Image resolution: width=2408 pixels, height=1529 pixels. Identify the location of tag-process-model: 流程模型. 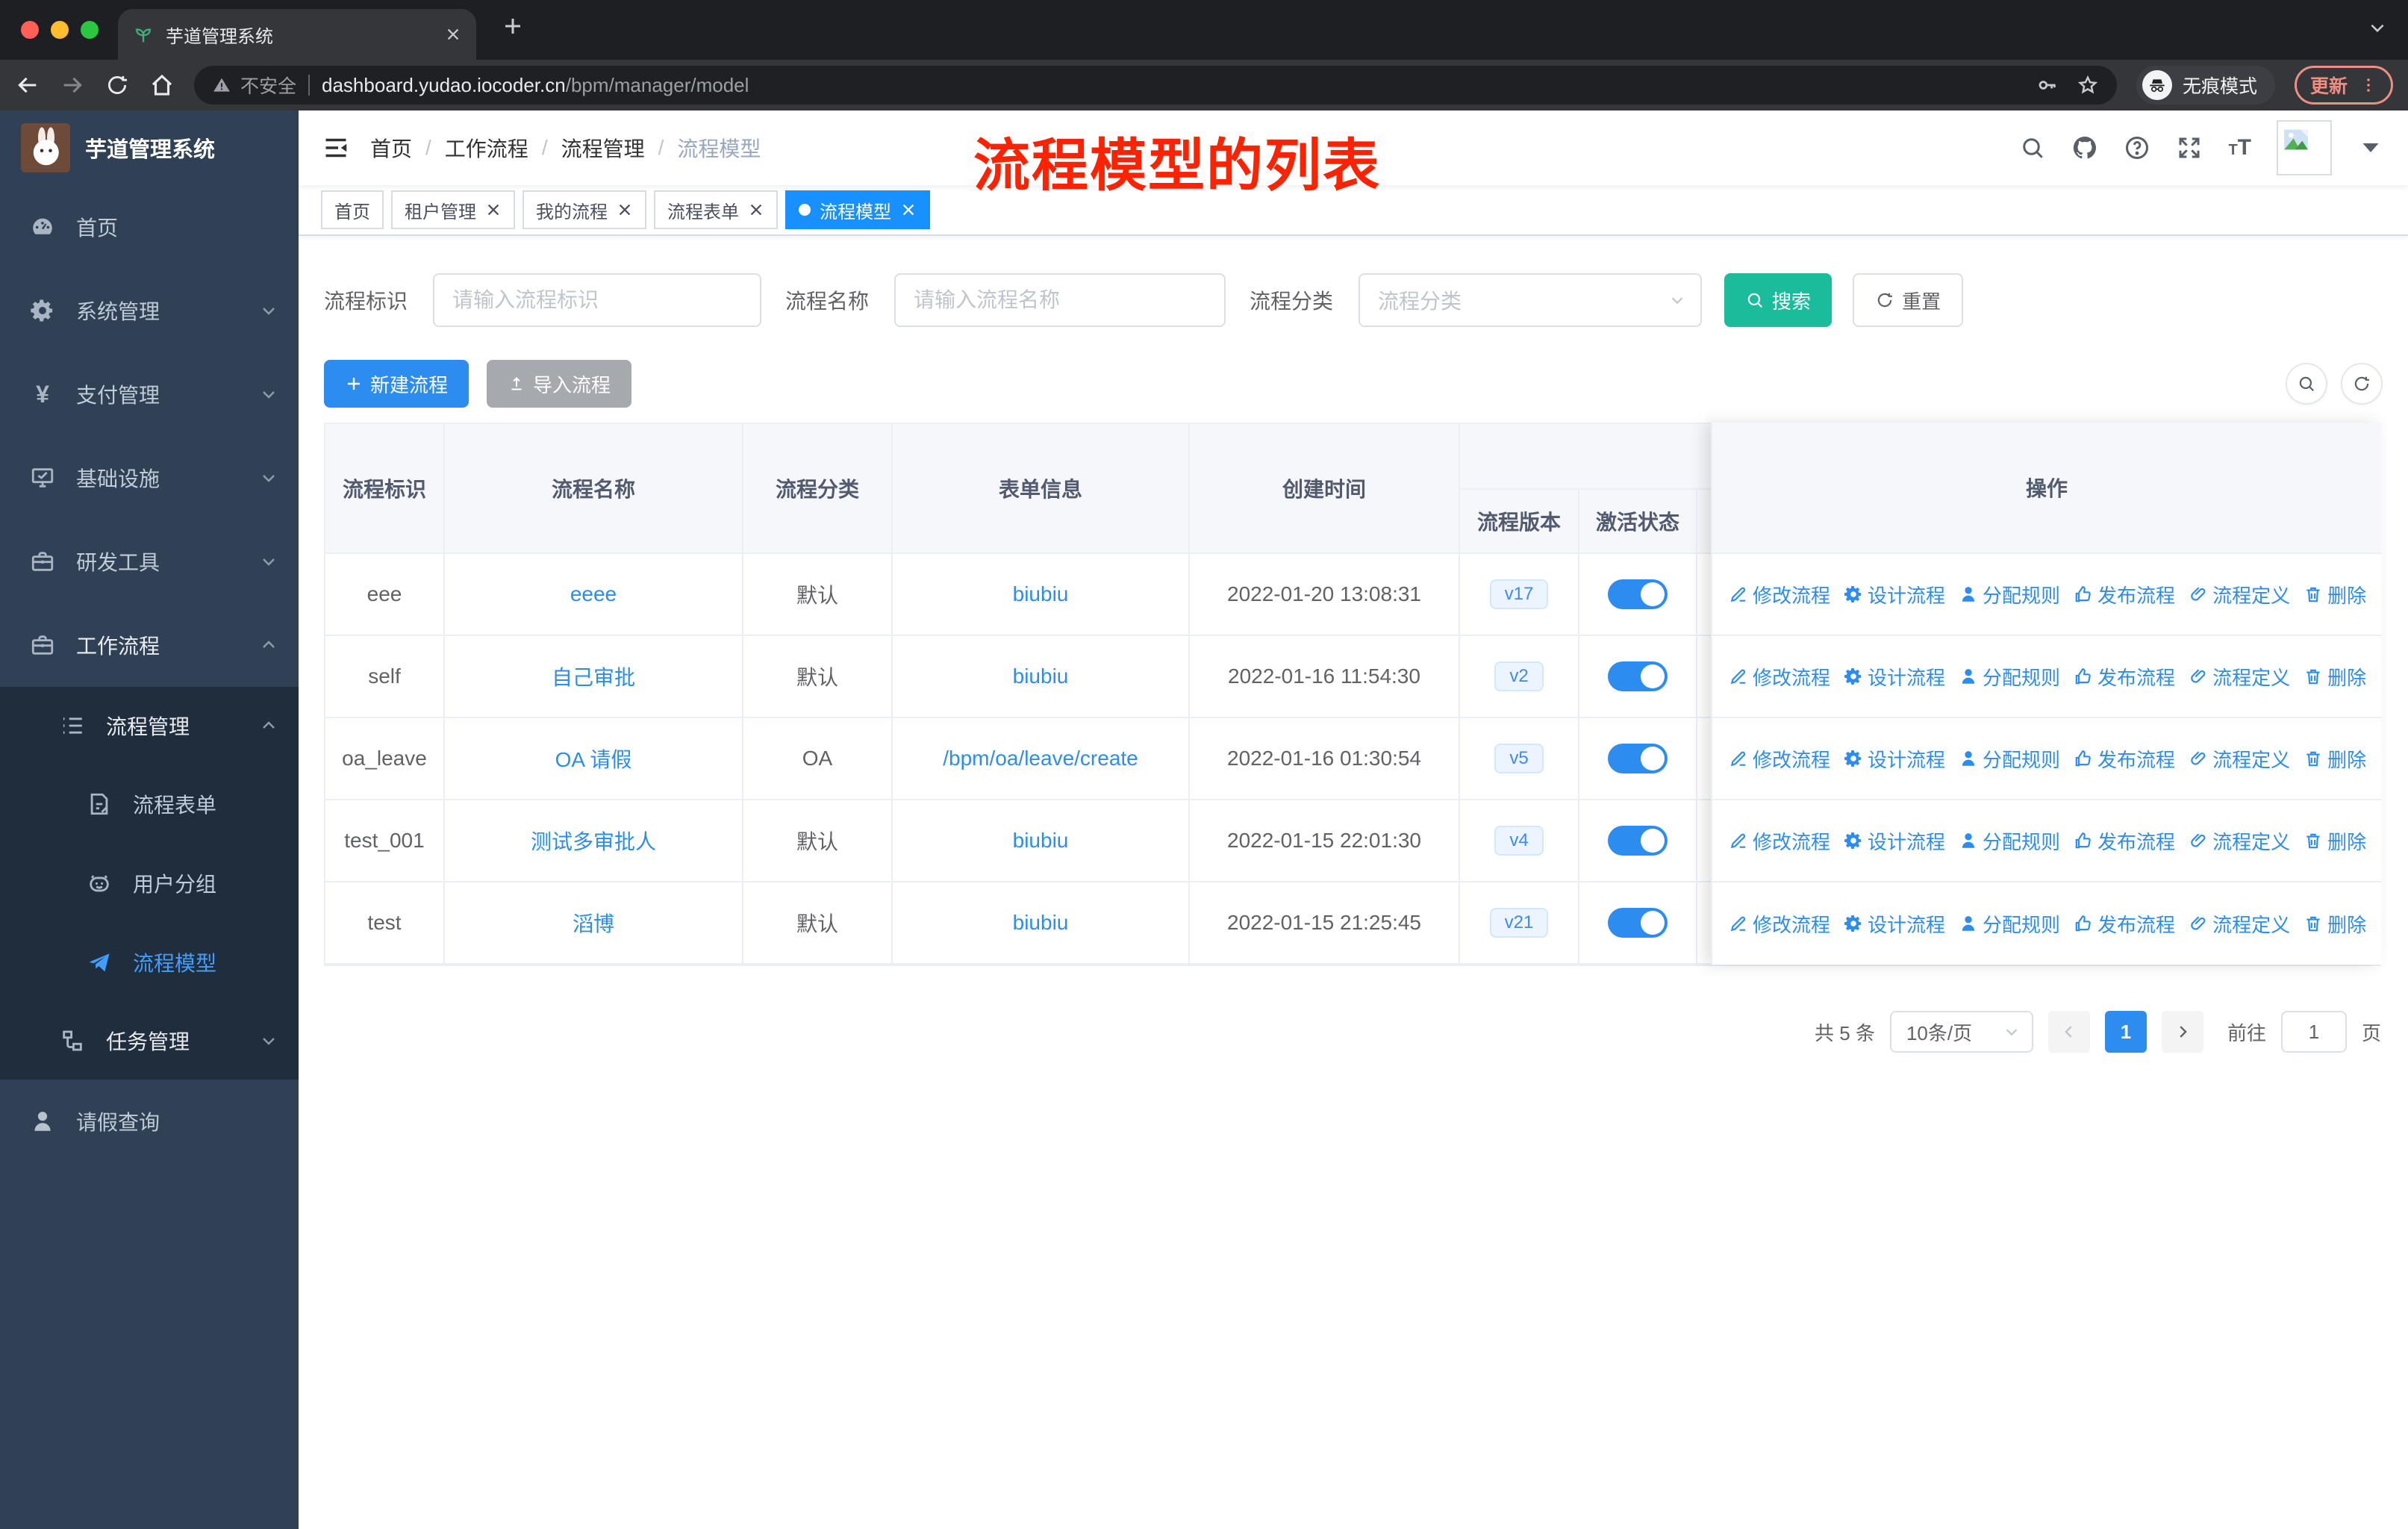
(857, 209).